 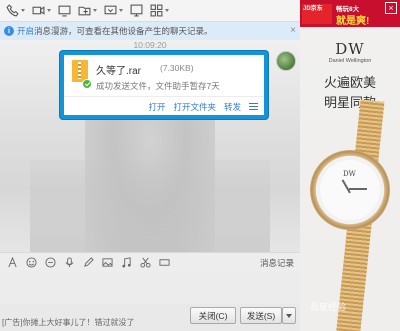 I want to click on chat-toolbar, so click(x=150, y=11).